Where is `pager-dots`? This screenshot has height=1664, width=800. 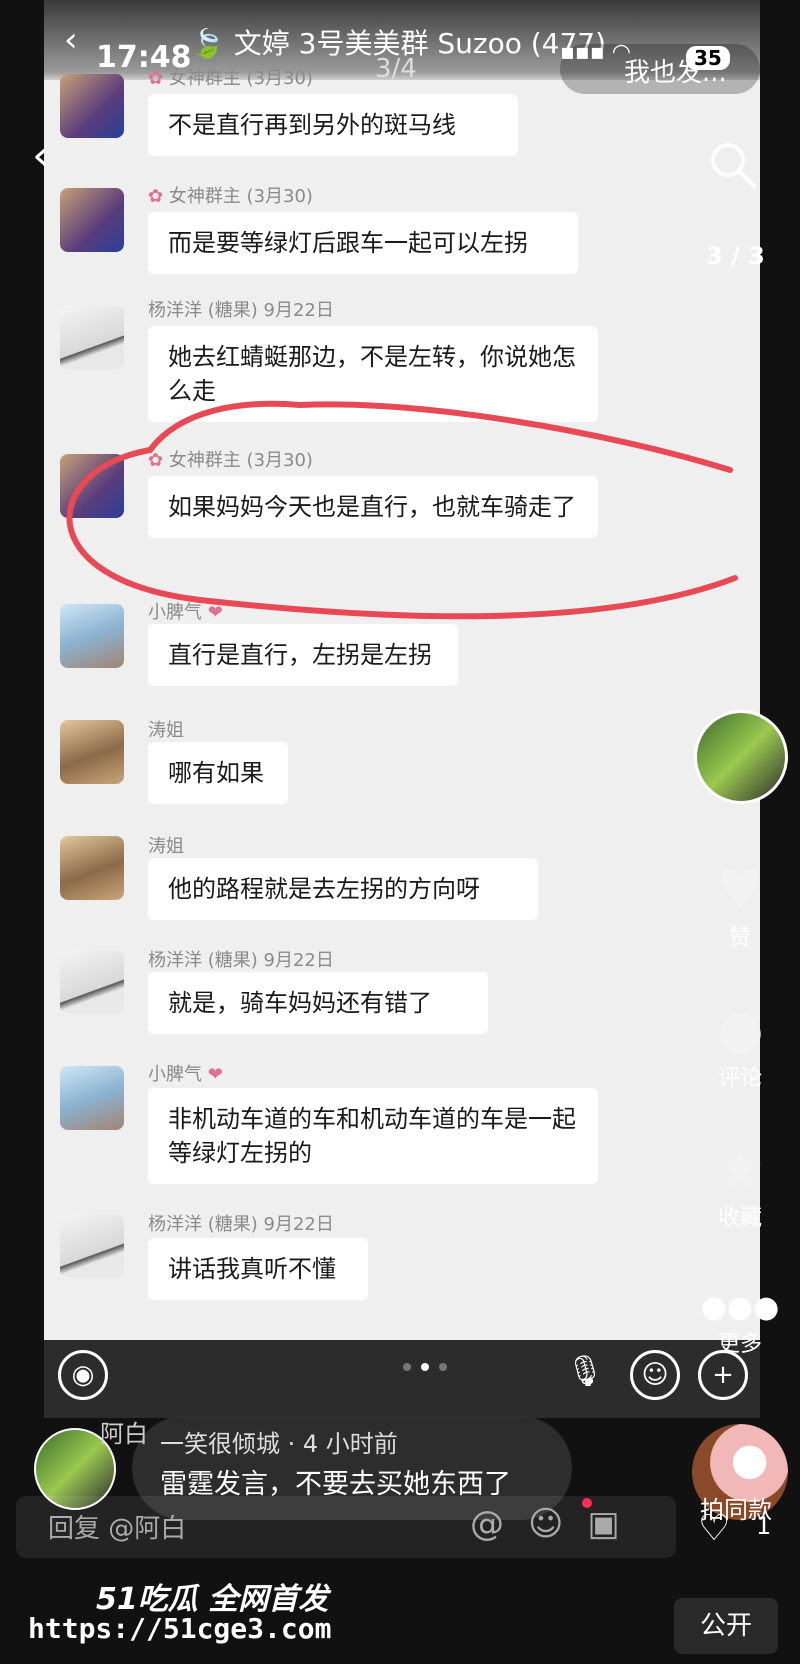 pager-dots is located at coordinates (425, 1365).